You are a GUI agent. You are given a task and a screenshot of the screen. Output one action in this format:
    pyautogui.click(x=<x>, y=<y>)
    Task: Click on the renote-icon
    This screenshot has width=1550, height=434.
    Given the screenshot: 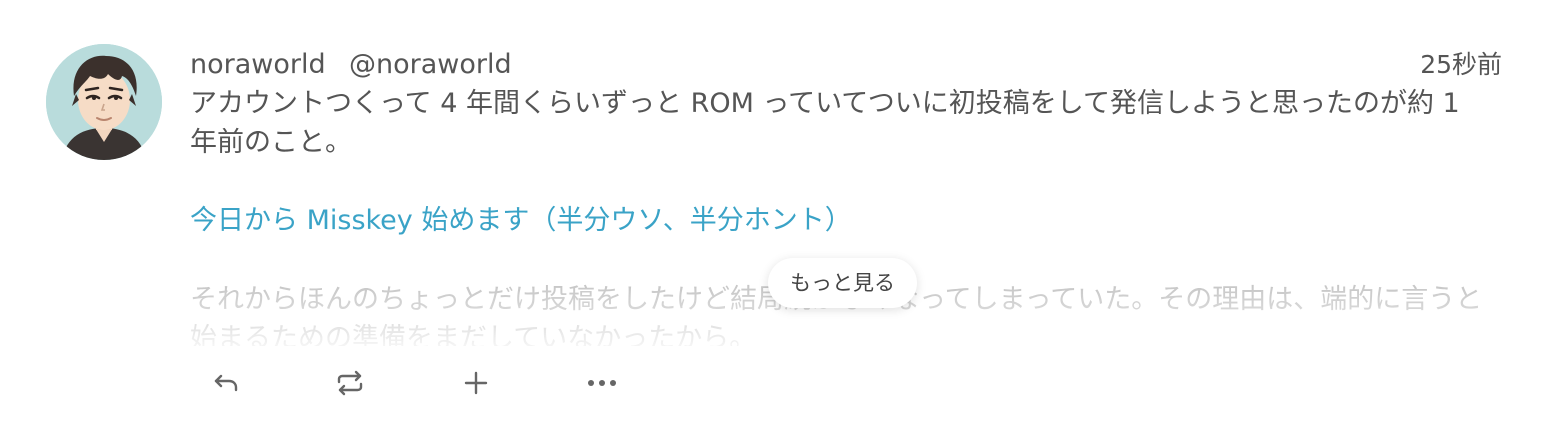 What is the action you would take?
    pyautogui.click(x=350, y=383)
    